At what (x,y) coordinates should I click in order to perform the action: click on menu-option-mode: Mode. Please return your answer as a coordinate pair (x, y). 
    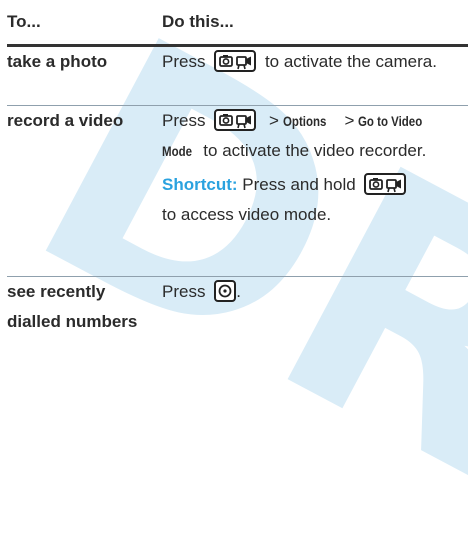
    Looking at the image, I should click on (177, 151).